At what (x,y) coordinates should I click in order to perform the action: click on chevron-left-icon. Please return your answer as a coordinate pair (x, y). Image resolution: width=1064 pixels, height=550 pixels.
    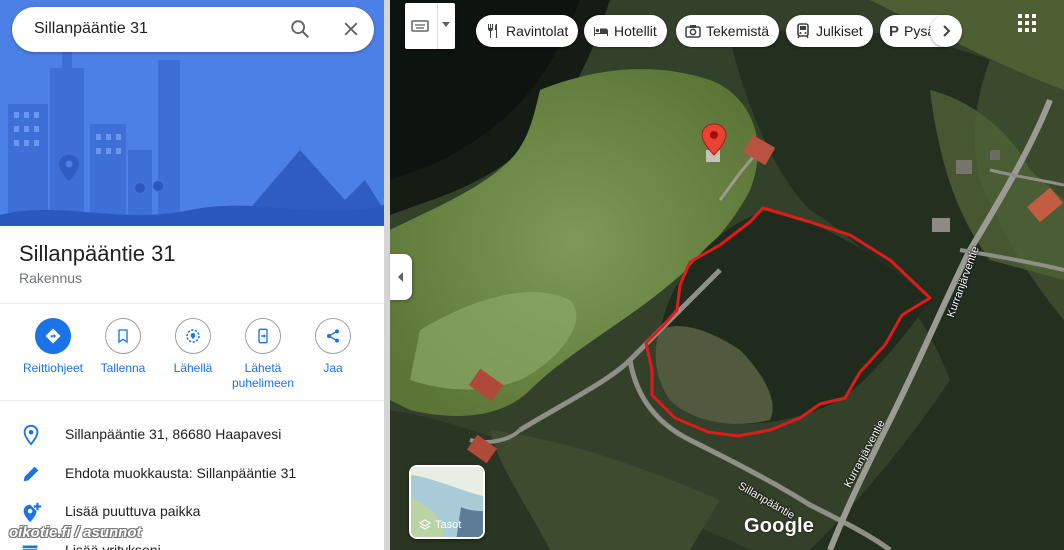
    Looking at the image, I should click on (400, 277).